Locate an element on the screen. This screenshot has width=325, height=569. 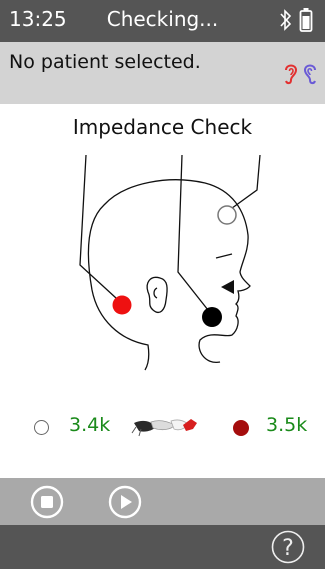
bottom-bar: ? is located at coordinates (162, 547).